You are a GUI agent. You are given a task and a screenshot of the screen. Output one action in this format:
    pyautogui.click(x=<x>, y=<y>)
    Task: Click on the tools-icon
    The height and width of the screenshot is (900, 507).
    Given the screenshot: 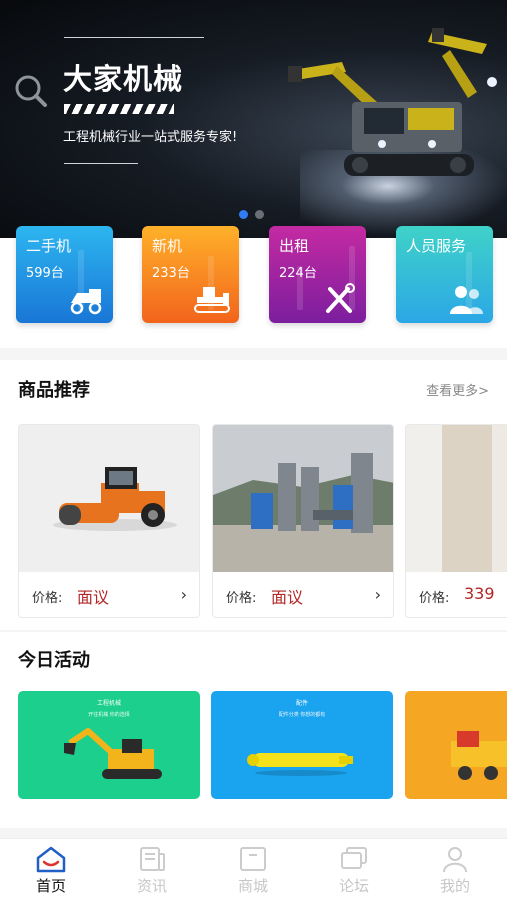 What is the action you would take?
    pyautogui.click(x=340, y=298)
    